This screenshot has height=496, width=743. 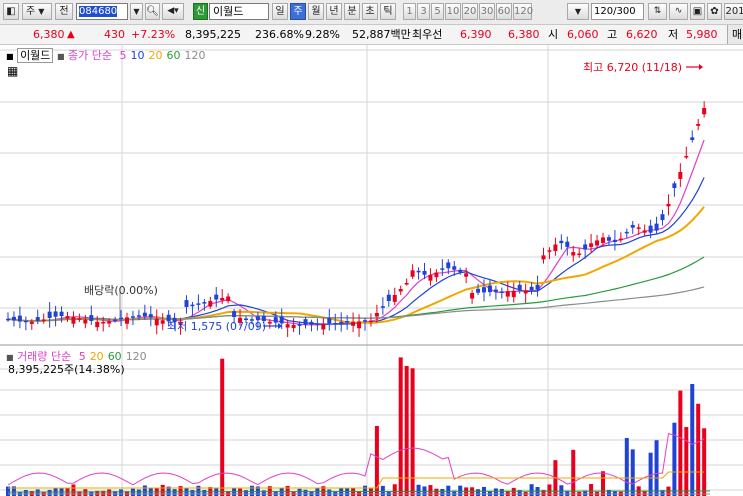 What do you see at coordinates (279, 34) in the screenshot?
I see `volume-ratio: 236.68%` at bounding box center [279, 34].